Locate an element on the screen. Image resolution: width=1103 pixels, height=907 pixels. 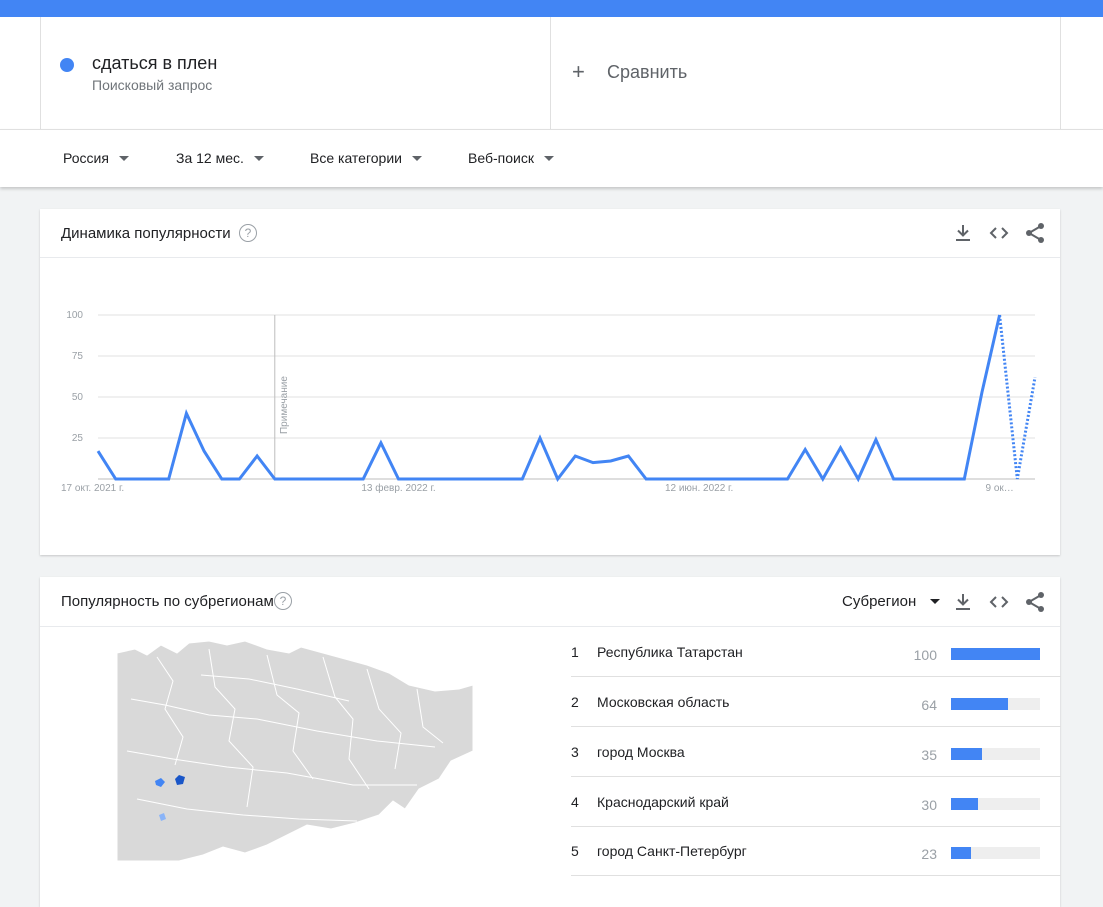
x-tick-label: 17 окт. 2021 г. is located at coordinates (92, 488).